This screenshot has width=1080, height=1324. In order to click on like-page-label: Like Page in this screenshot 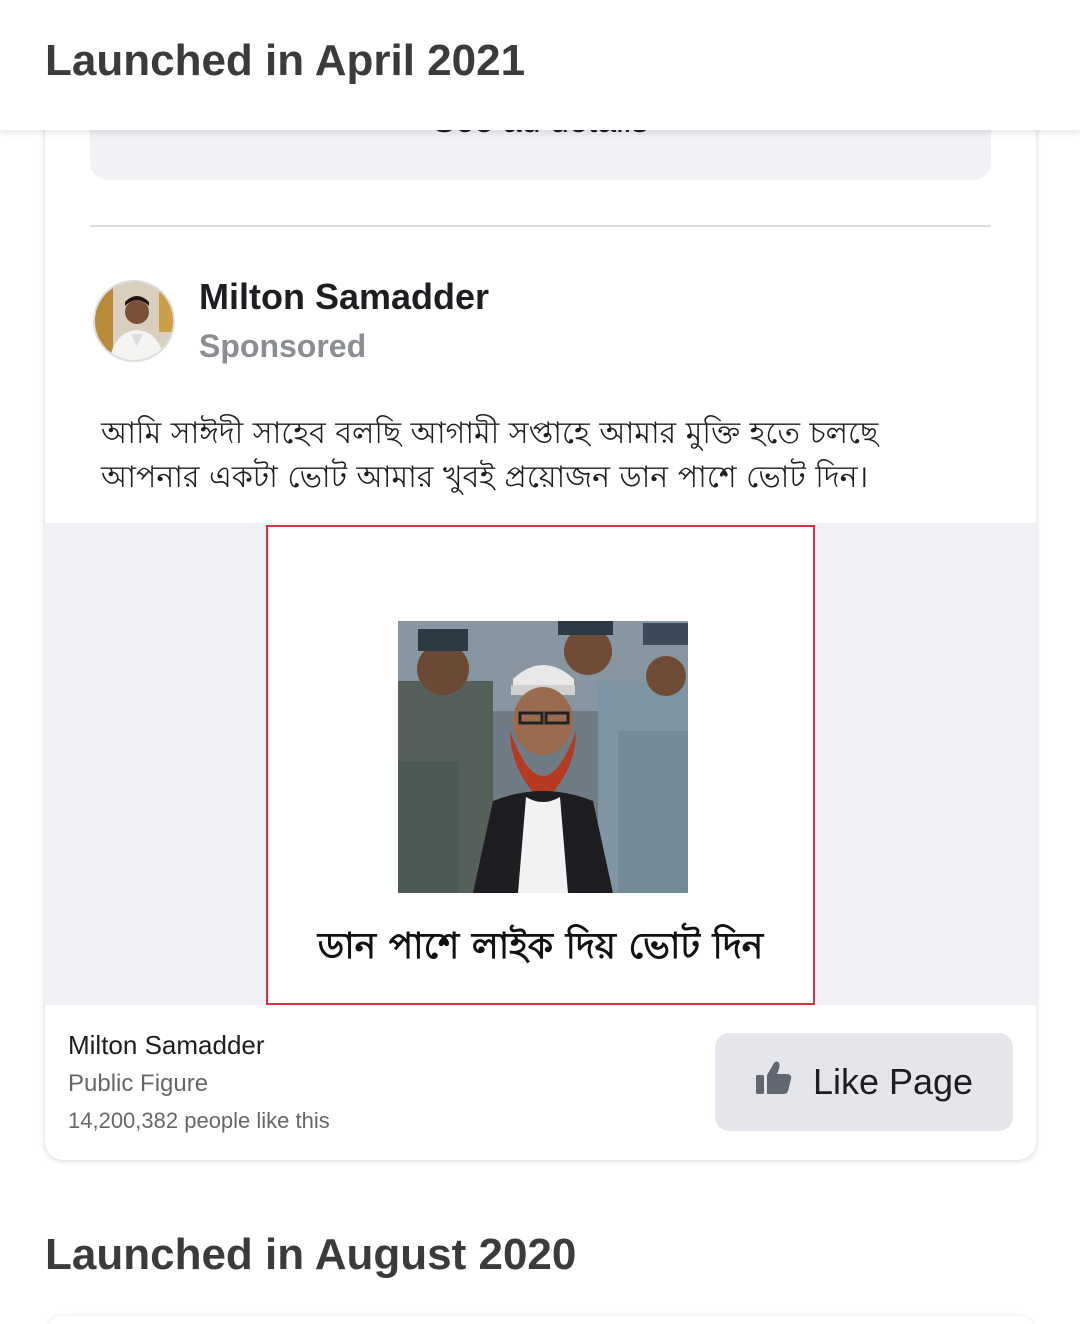, I will do `click(893, 1081)`.